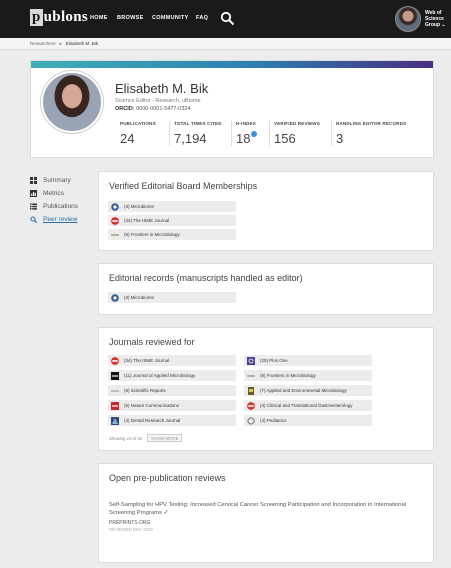  What do you see at coordinates (126, 438) in the screenshot?
I see `showing-count: Showing 10 of 42` at bounding box center [126, 438].